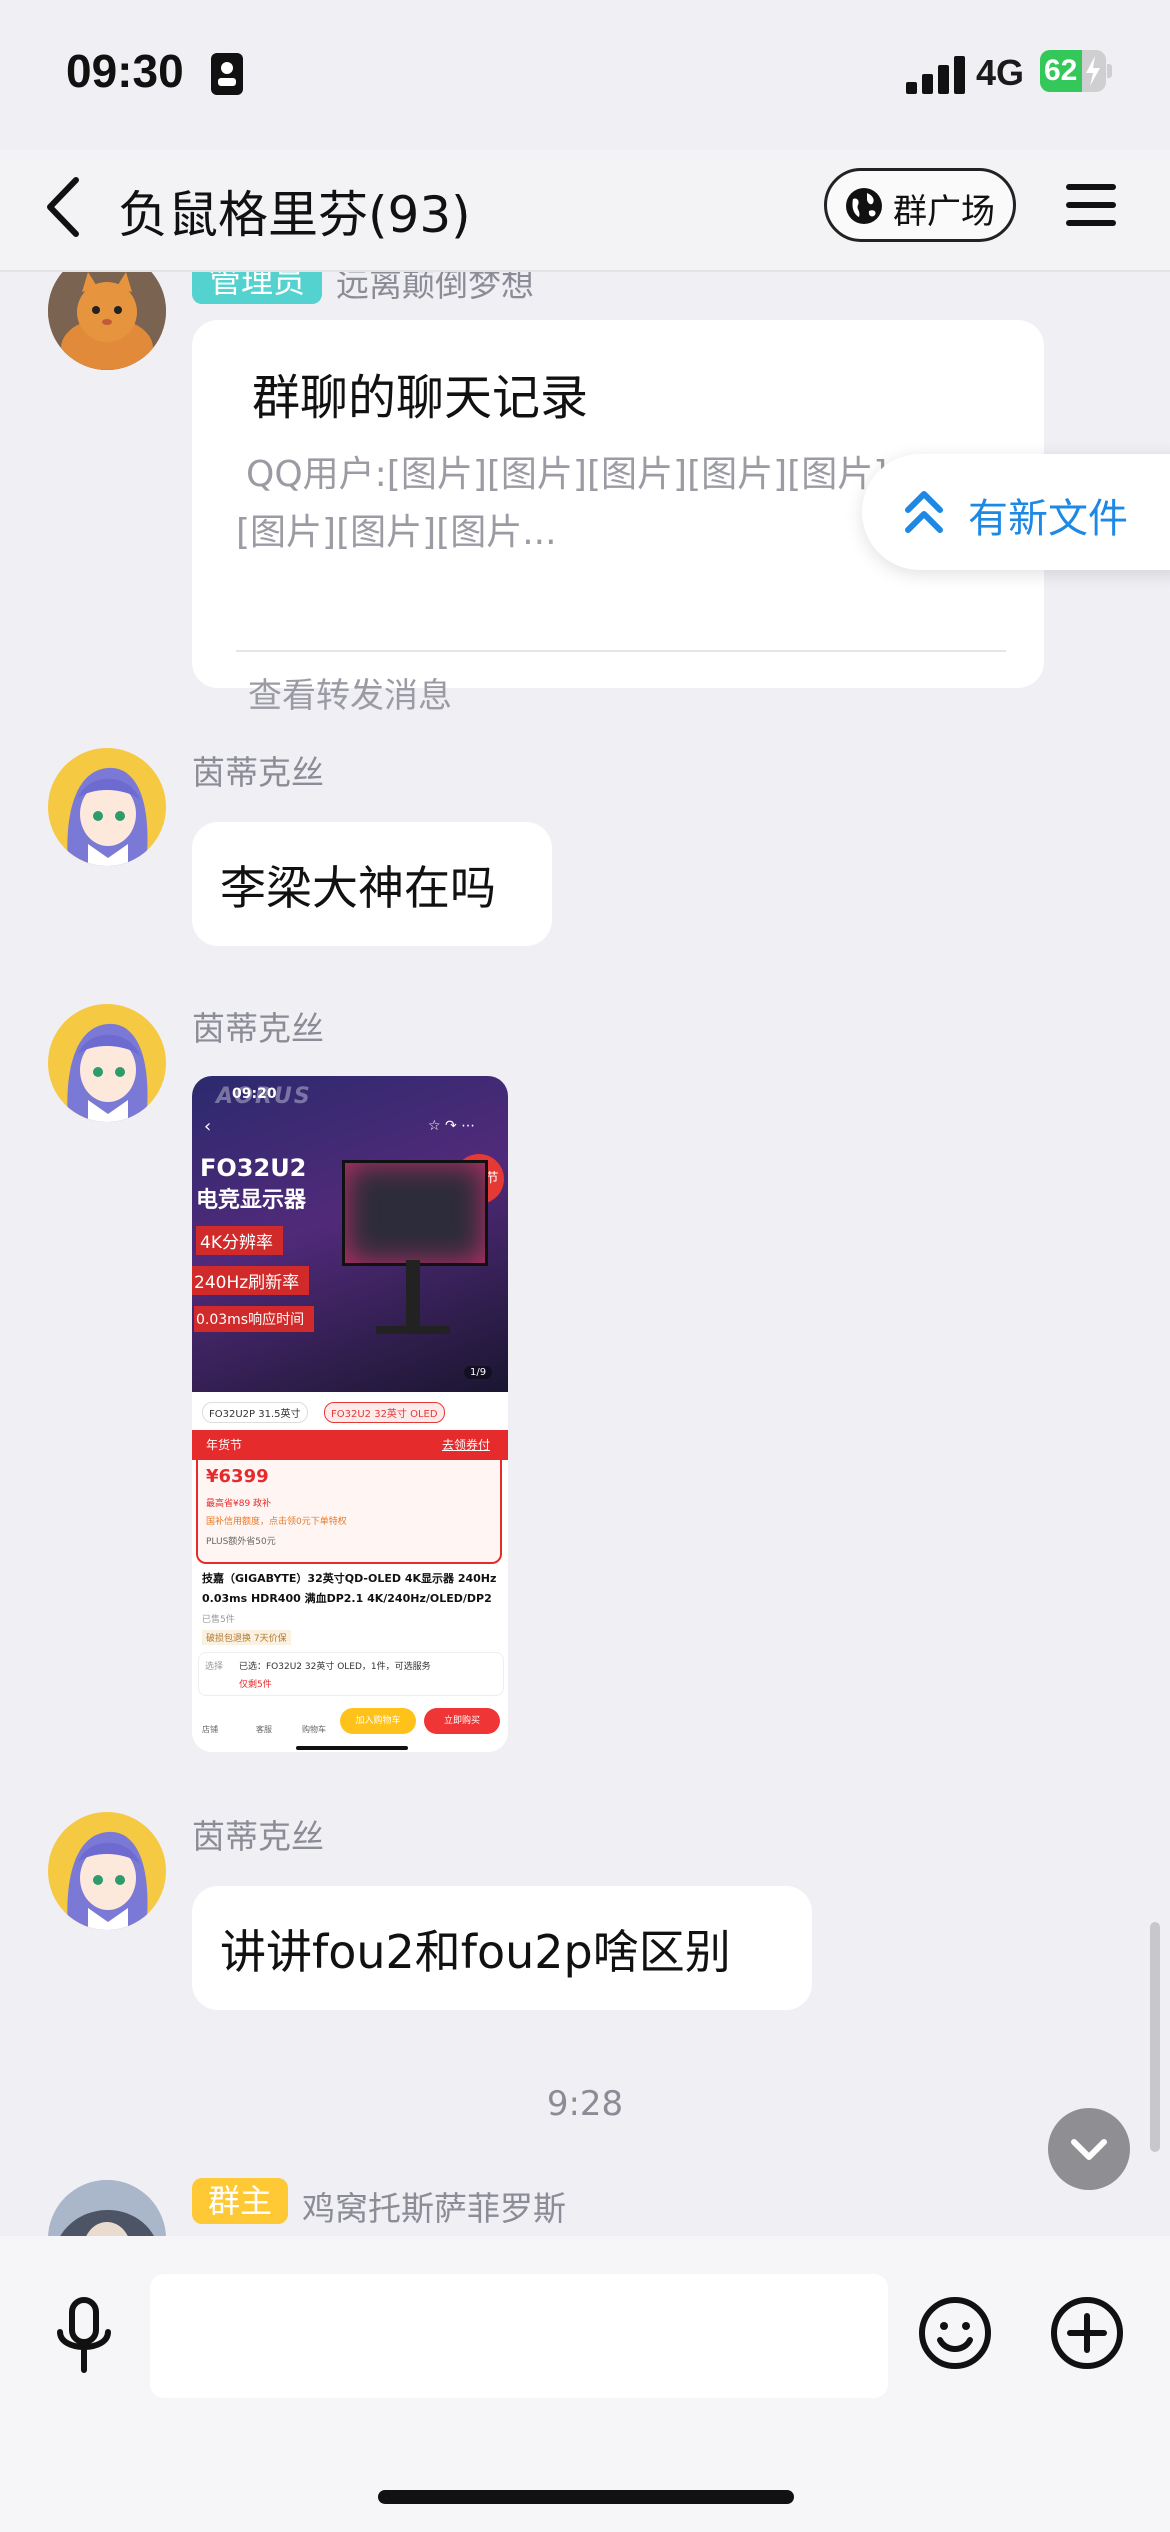 The width and height of the screenshot is (1170, 2532). I want to click on shop-tab: 店铺, so click(210, 1729).